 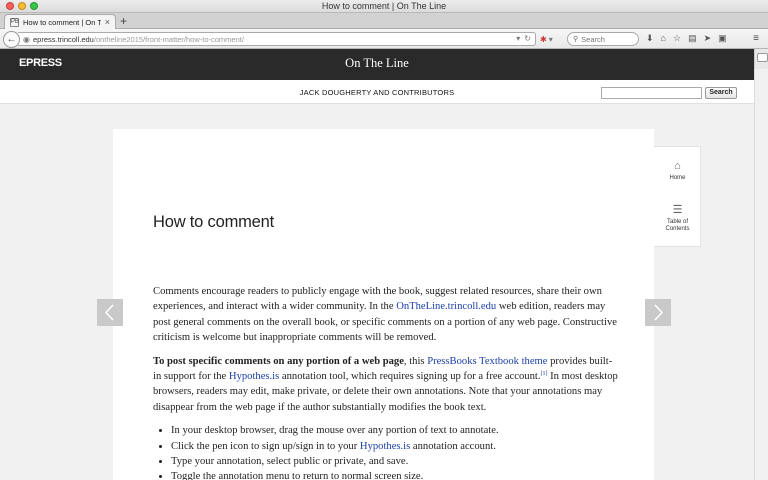 What do you see at coordinates (761, 59) in the screenshot?
I see `hypothesis-sidebar-toggle-icon` at bounding box center [761, 59].